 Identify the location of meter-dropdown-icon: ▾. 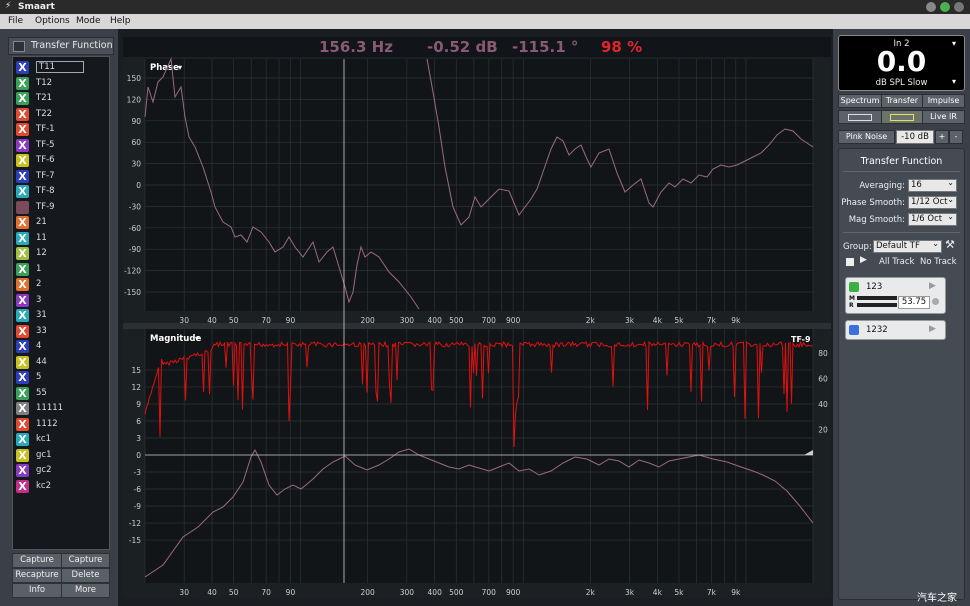
(954, 43).